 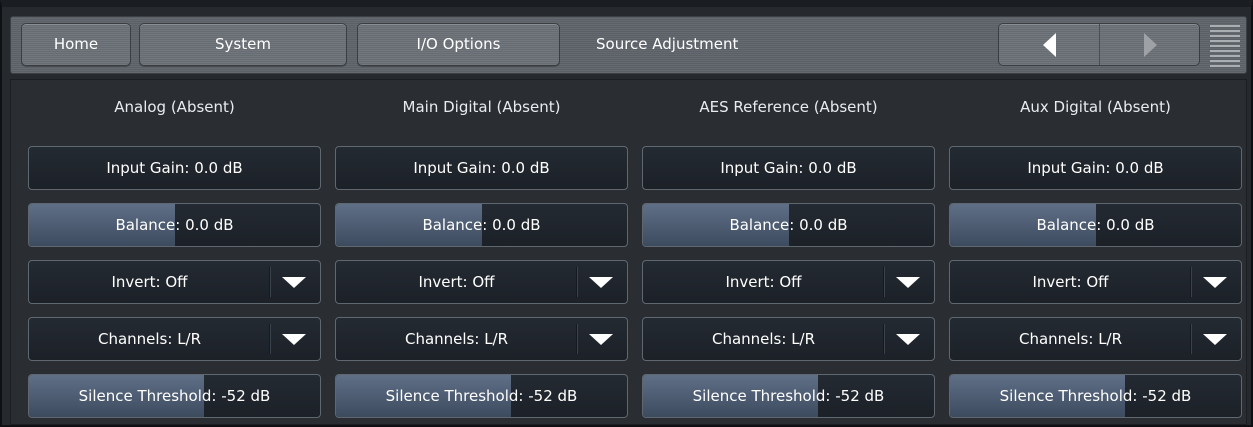 I want to click on prev-page-button, so click(x=1049, y=44).